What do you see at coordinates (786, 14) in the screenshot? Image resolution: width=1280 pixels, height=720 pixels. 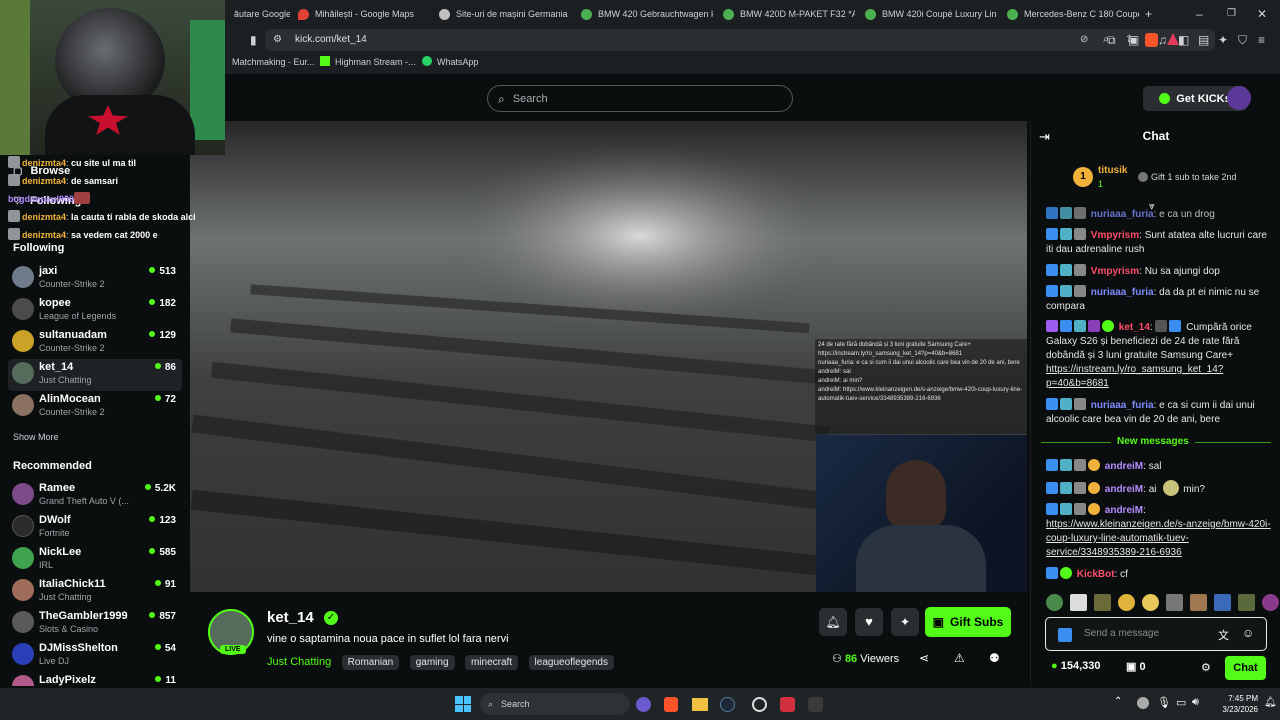 I see `browser-tab: BMW 420D M-PAKET F32 *ALC` at bounding box center [786, 14].